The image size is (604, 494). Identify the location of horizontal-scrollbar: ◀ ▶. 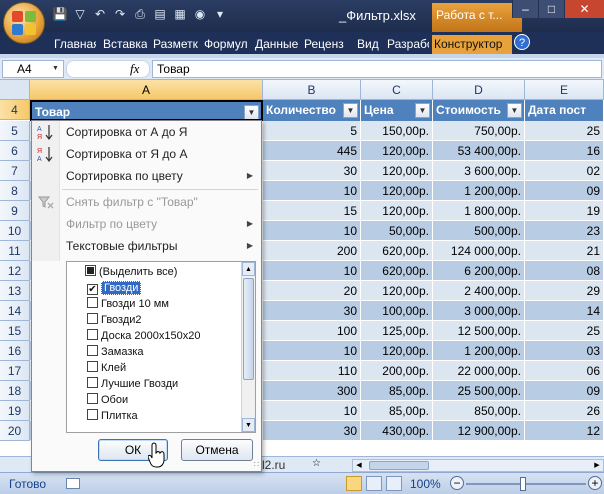
(478, 465).